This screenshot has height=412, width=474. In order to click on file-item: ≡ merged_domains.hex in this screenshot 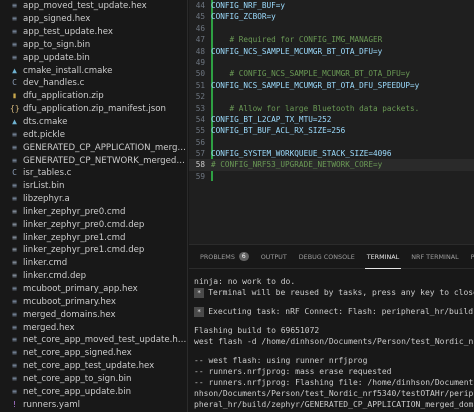, I will do `click(93, 314)`.